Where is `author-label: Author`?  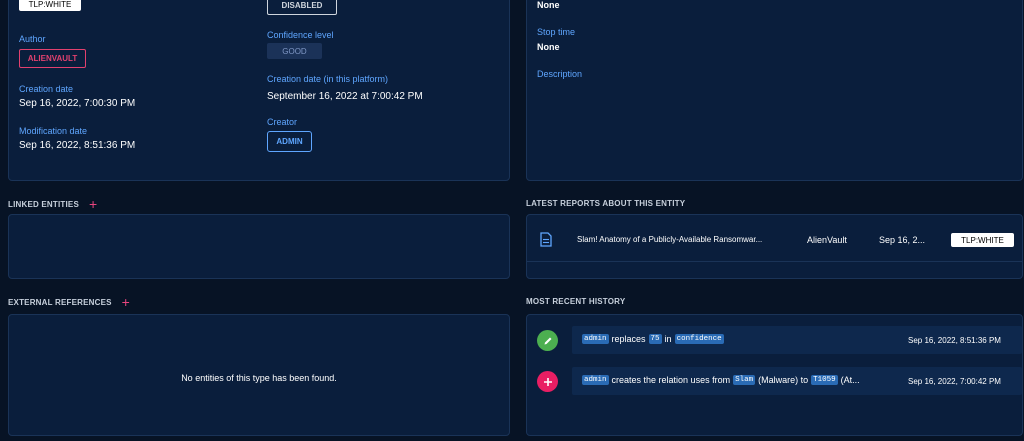
author-label: Author is located at coordinates (32, 39).